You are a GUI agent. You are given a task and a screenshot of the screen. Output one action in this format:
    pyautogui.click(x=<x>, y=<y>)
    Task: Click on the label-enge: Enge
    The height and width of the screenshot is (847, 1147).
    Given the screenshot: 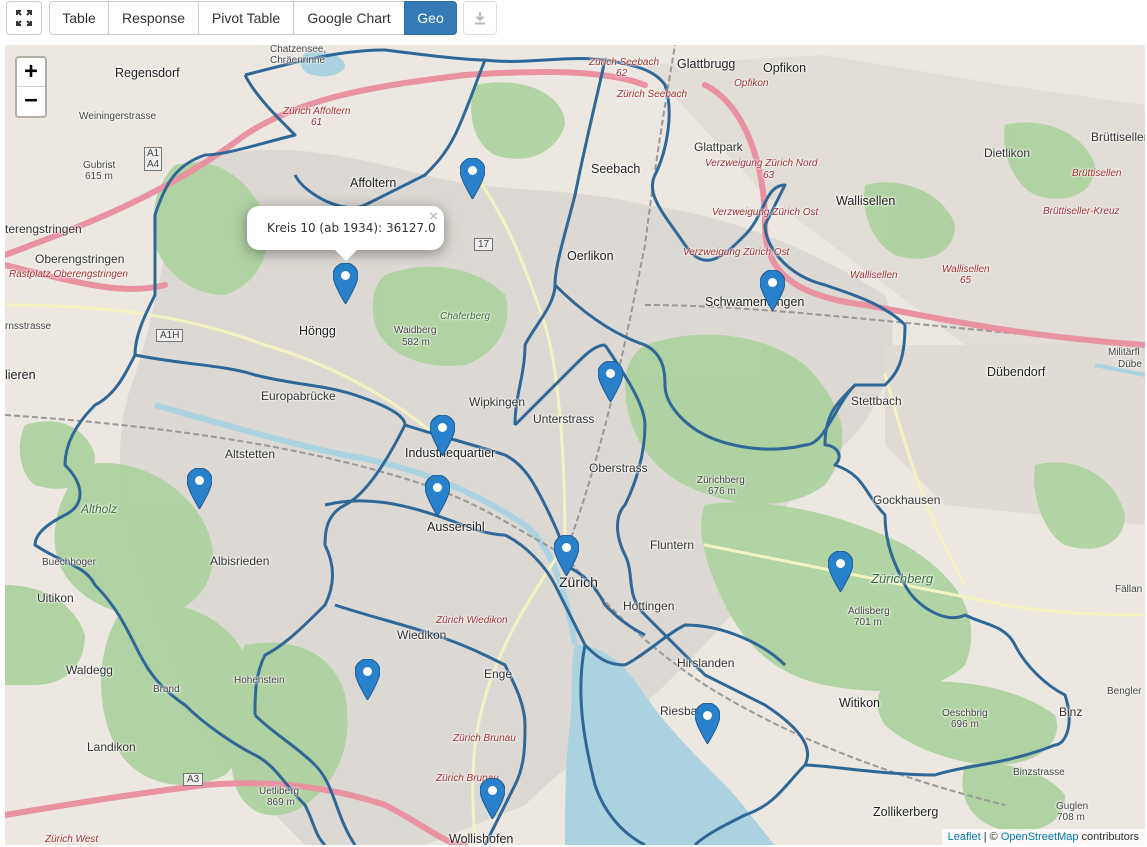 What is the action you would take?
    pyautogui.click(x=498, y=674)
    